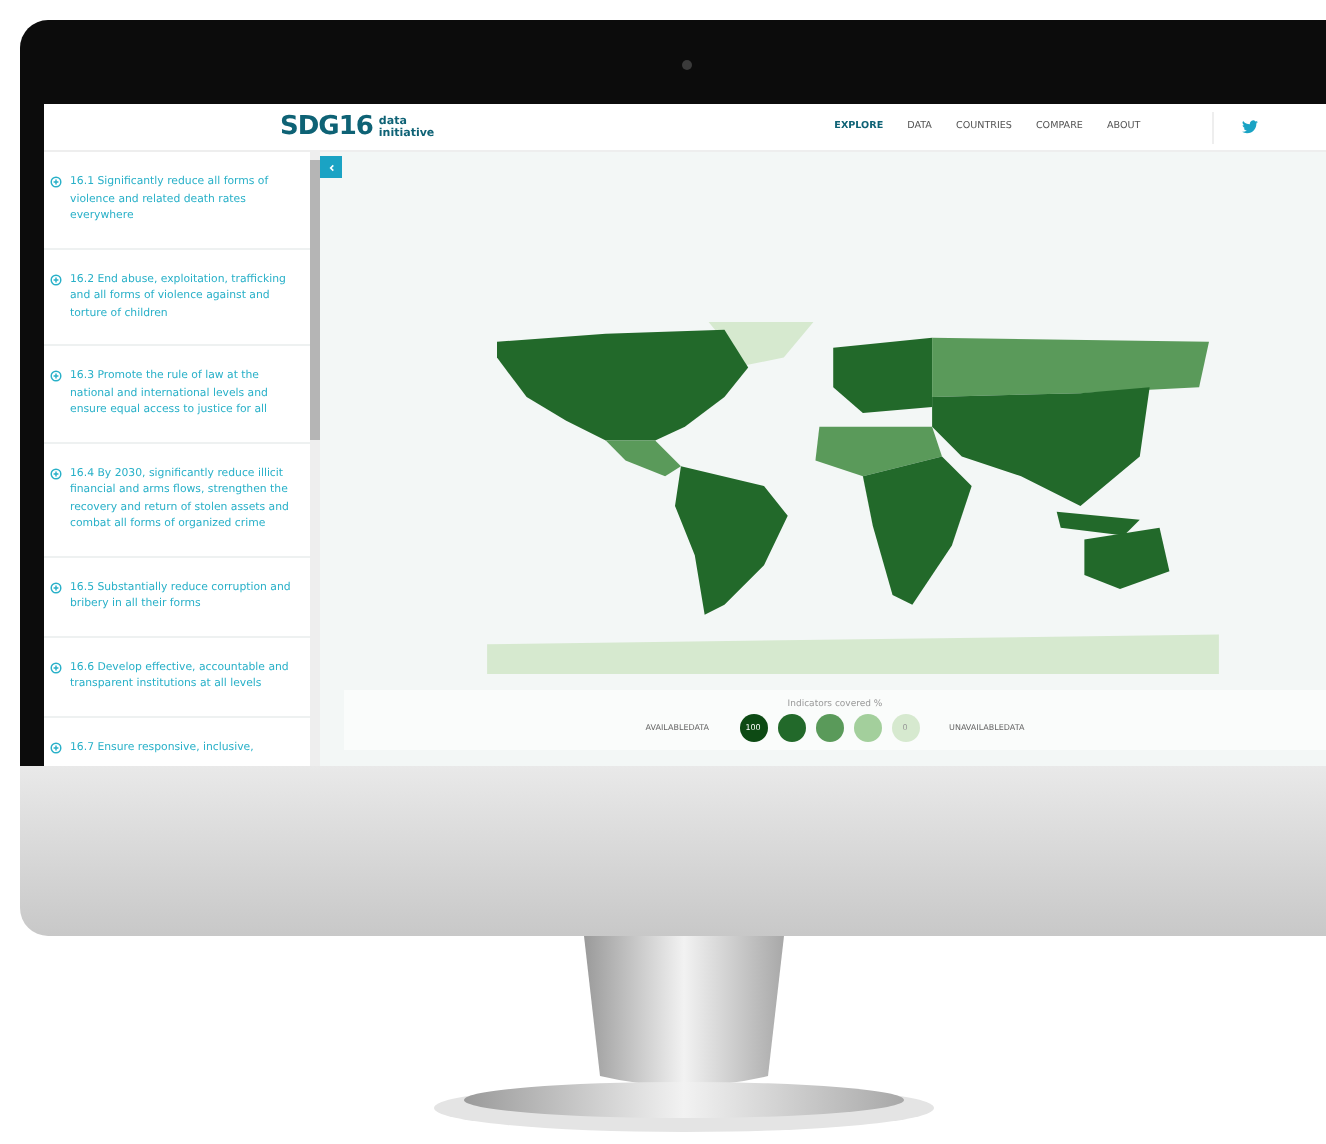  What do you see at coordinates (326, 127) in the screenshot?
I see `logo-mark: SDG16` at bounding box center [326, 127].